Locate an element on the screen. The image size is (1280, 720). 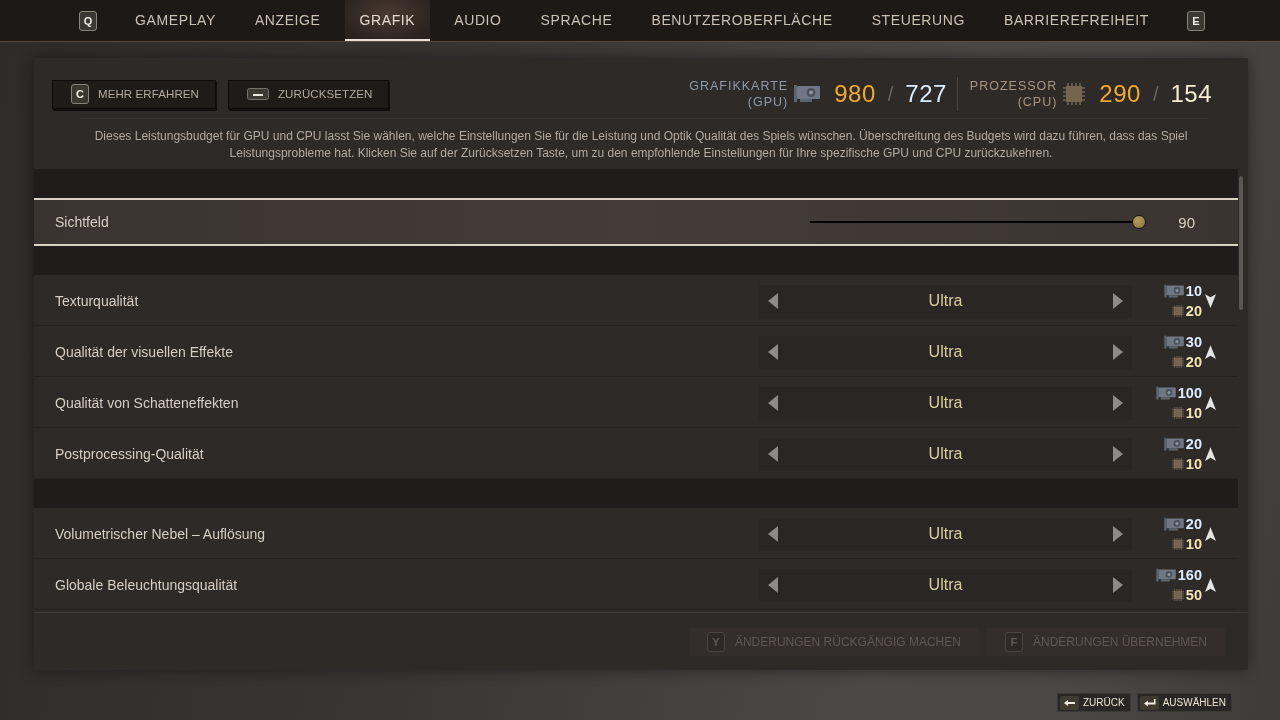
tab: STEUERUNG is located at coordinates (918, 20).